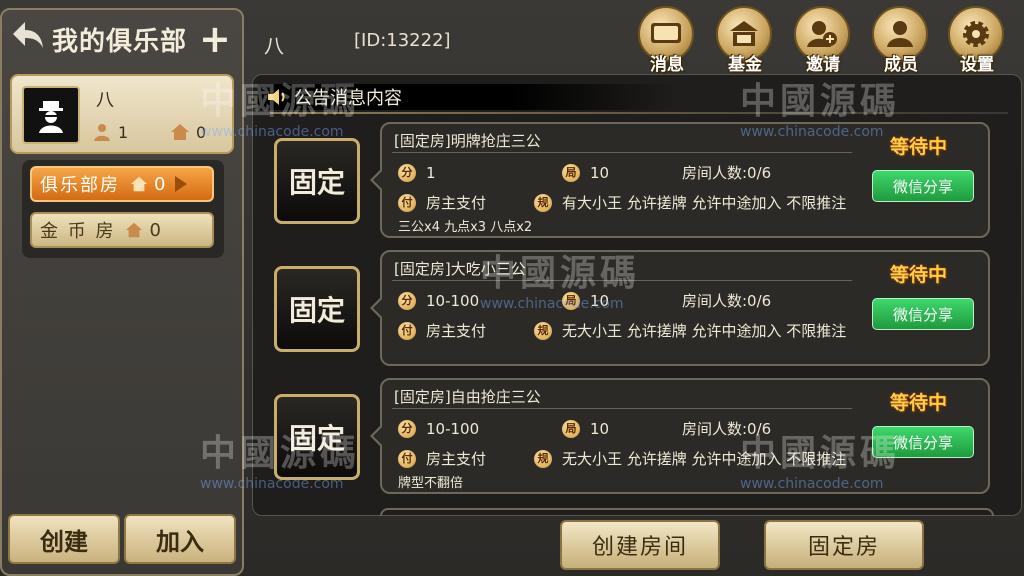  Describe the element at coordinates (977, 65) in the screenshot. I see `settings-label: 设置` at that location.